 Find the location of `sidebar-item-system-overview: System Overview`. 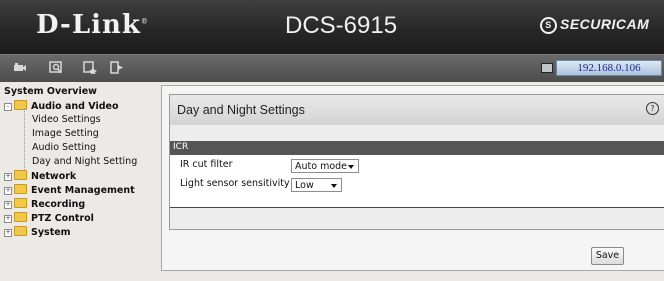

sidebar-item-system-overview: System Overview is located at coordinates (50, 91).